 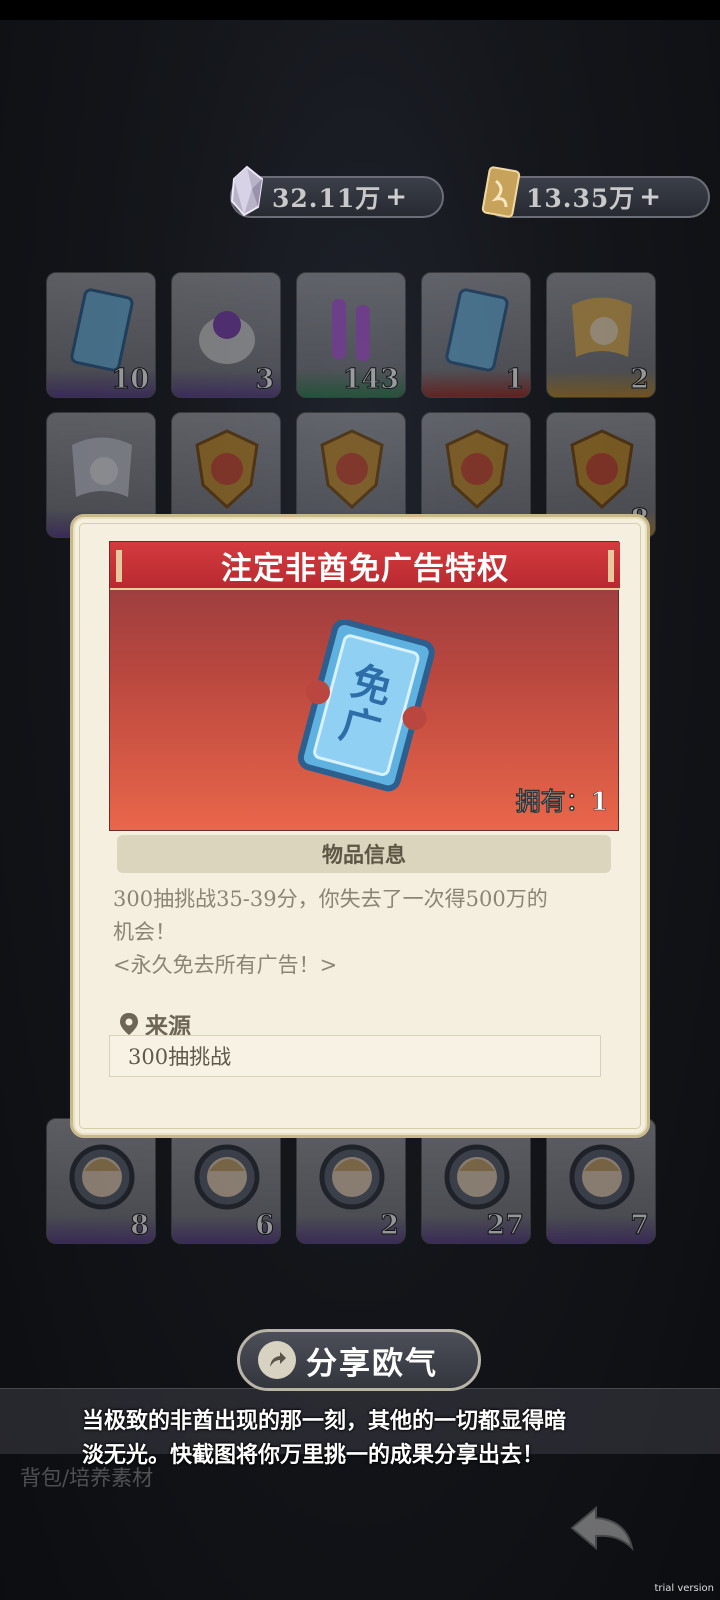 I want to click on add-ticket-button: +, so click(x=650, y=197).